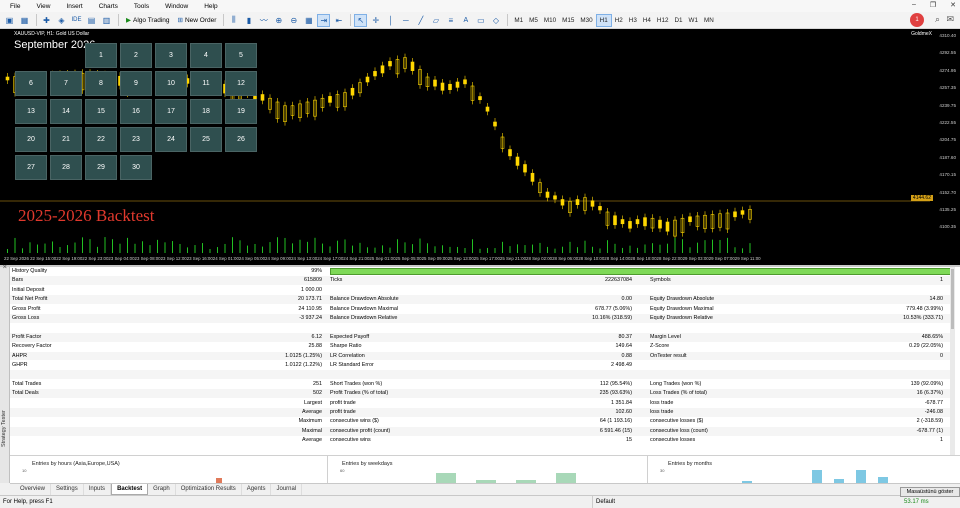  What do you see at coordinates (278, 20) in the screenshot?
I see `zoom-in-icon: ⊕` at bounding box center [278, 20].